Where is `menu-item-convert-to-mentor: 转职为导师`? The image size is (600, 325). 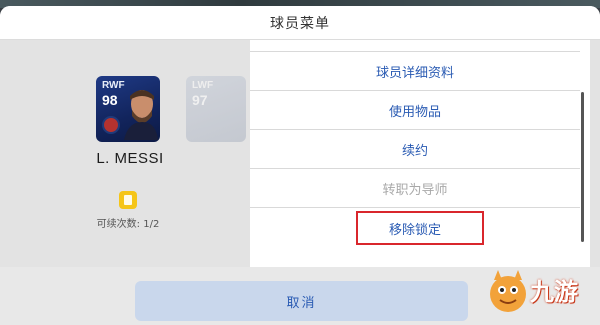
menu-item-convert-to-mentor: 转职为导师 is located at coordinates (415, 189).